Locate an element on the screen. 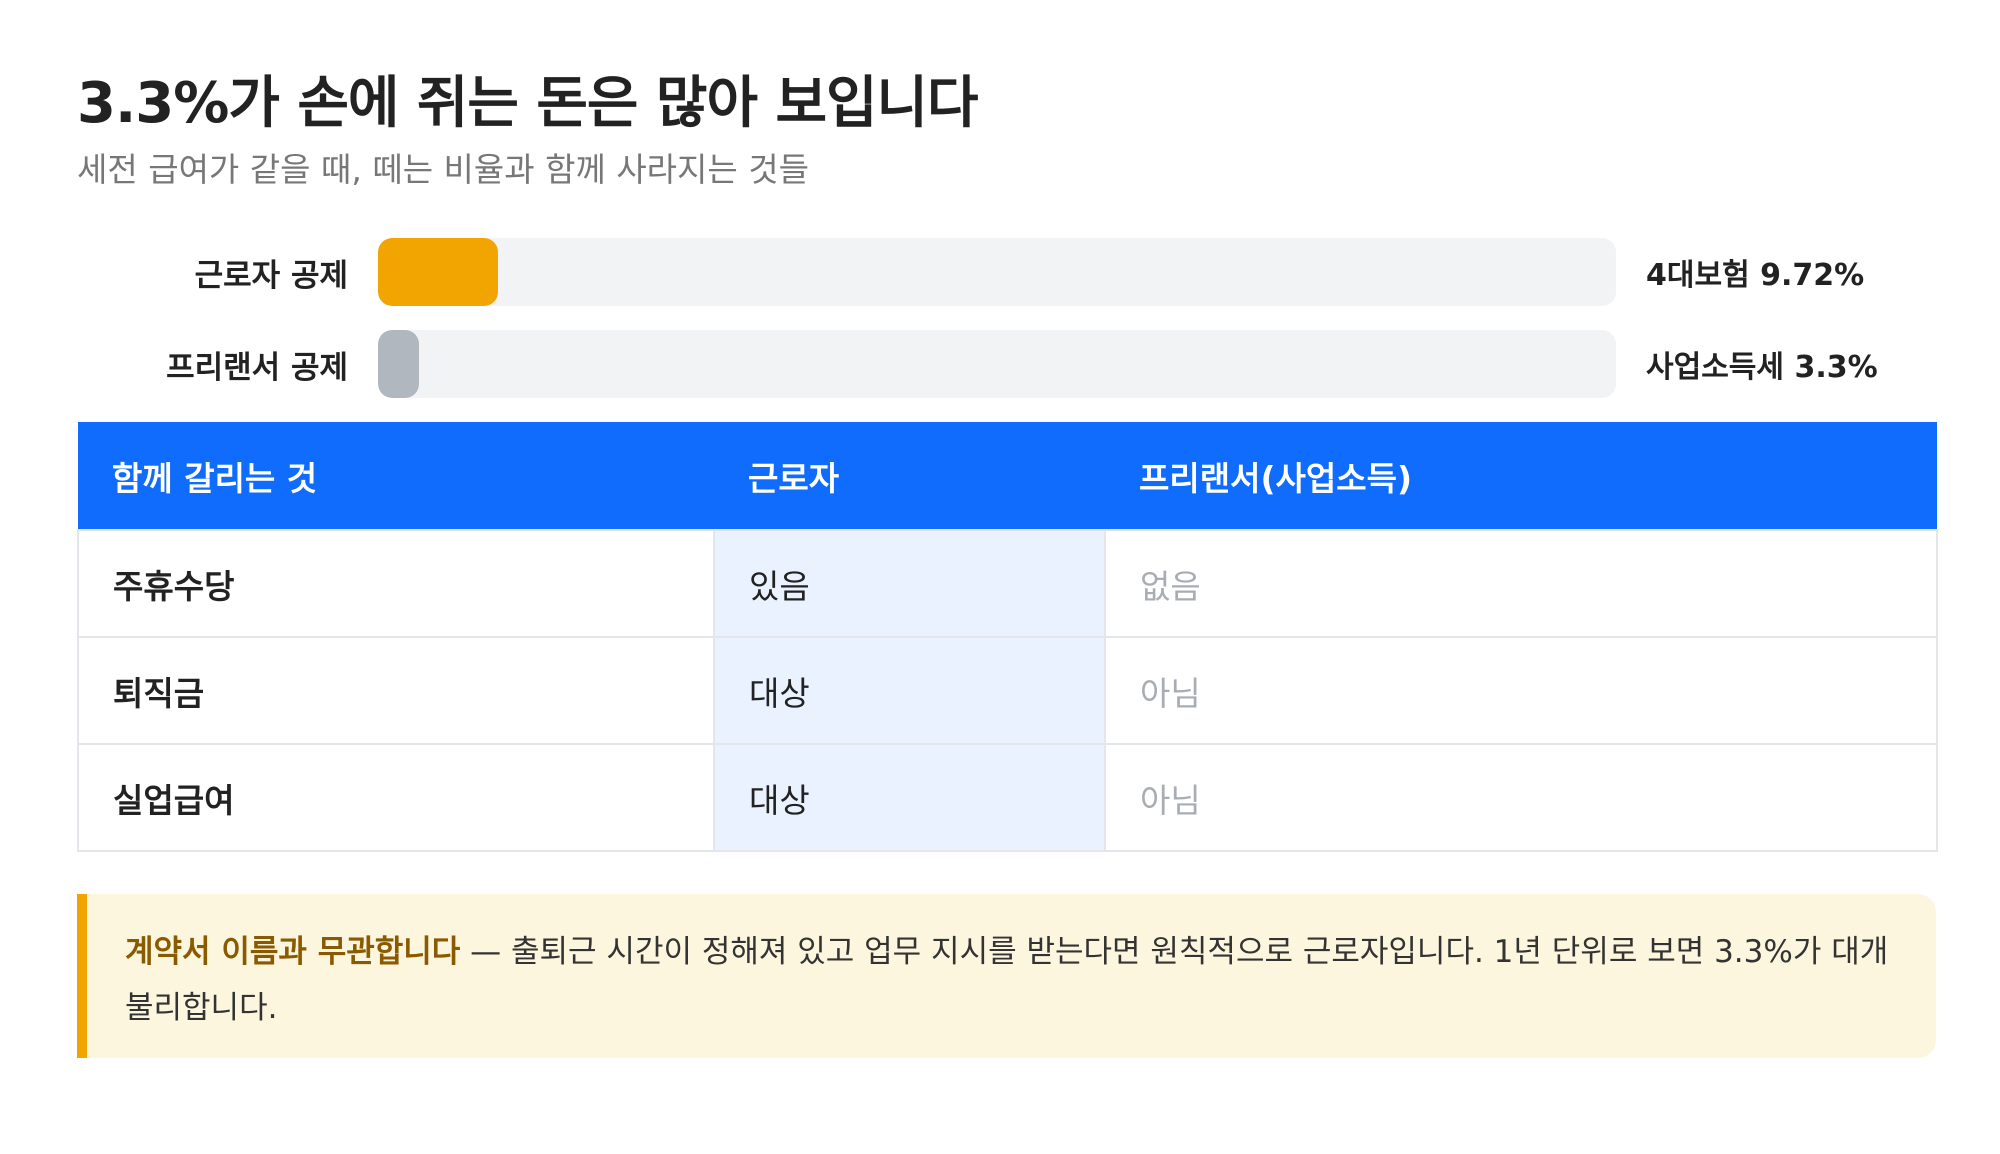 Image resolution: width=2000 pixels, height=1154 pixels. header-freelancer: 프리랜서(사업소득) is located at coordinates (1521, 476).